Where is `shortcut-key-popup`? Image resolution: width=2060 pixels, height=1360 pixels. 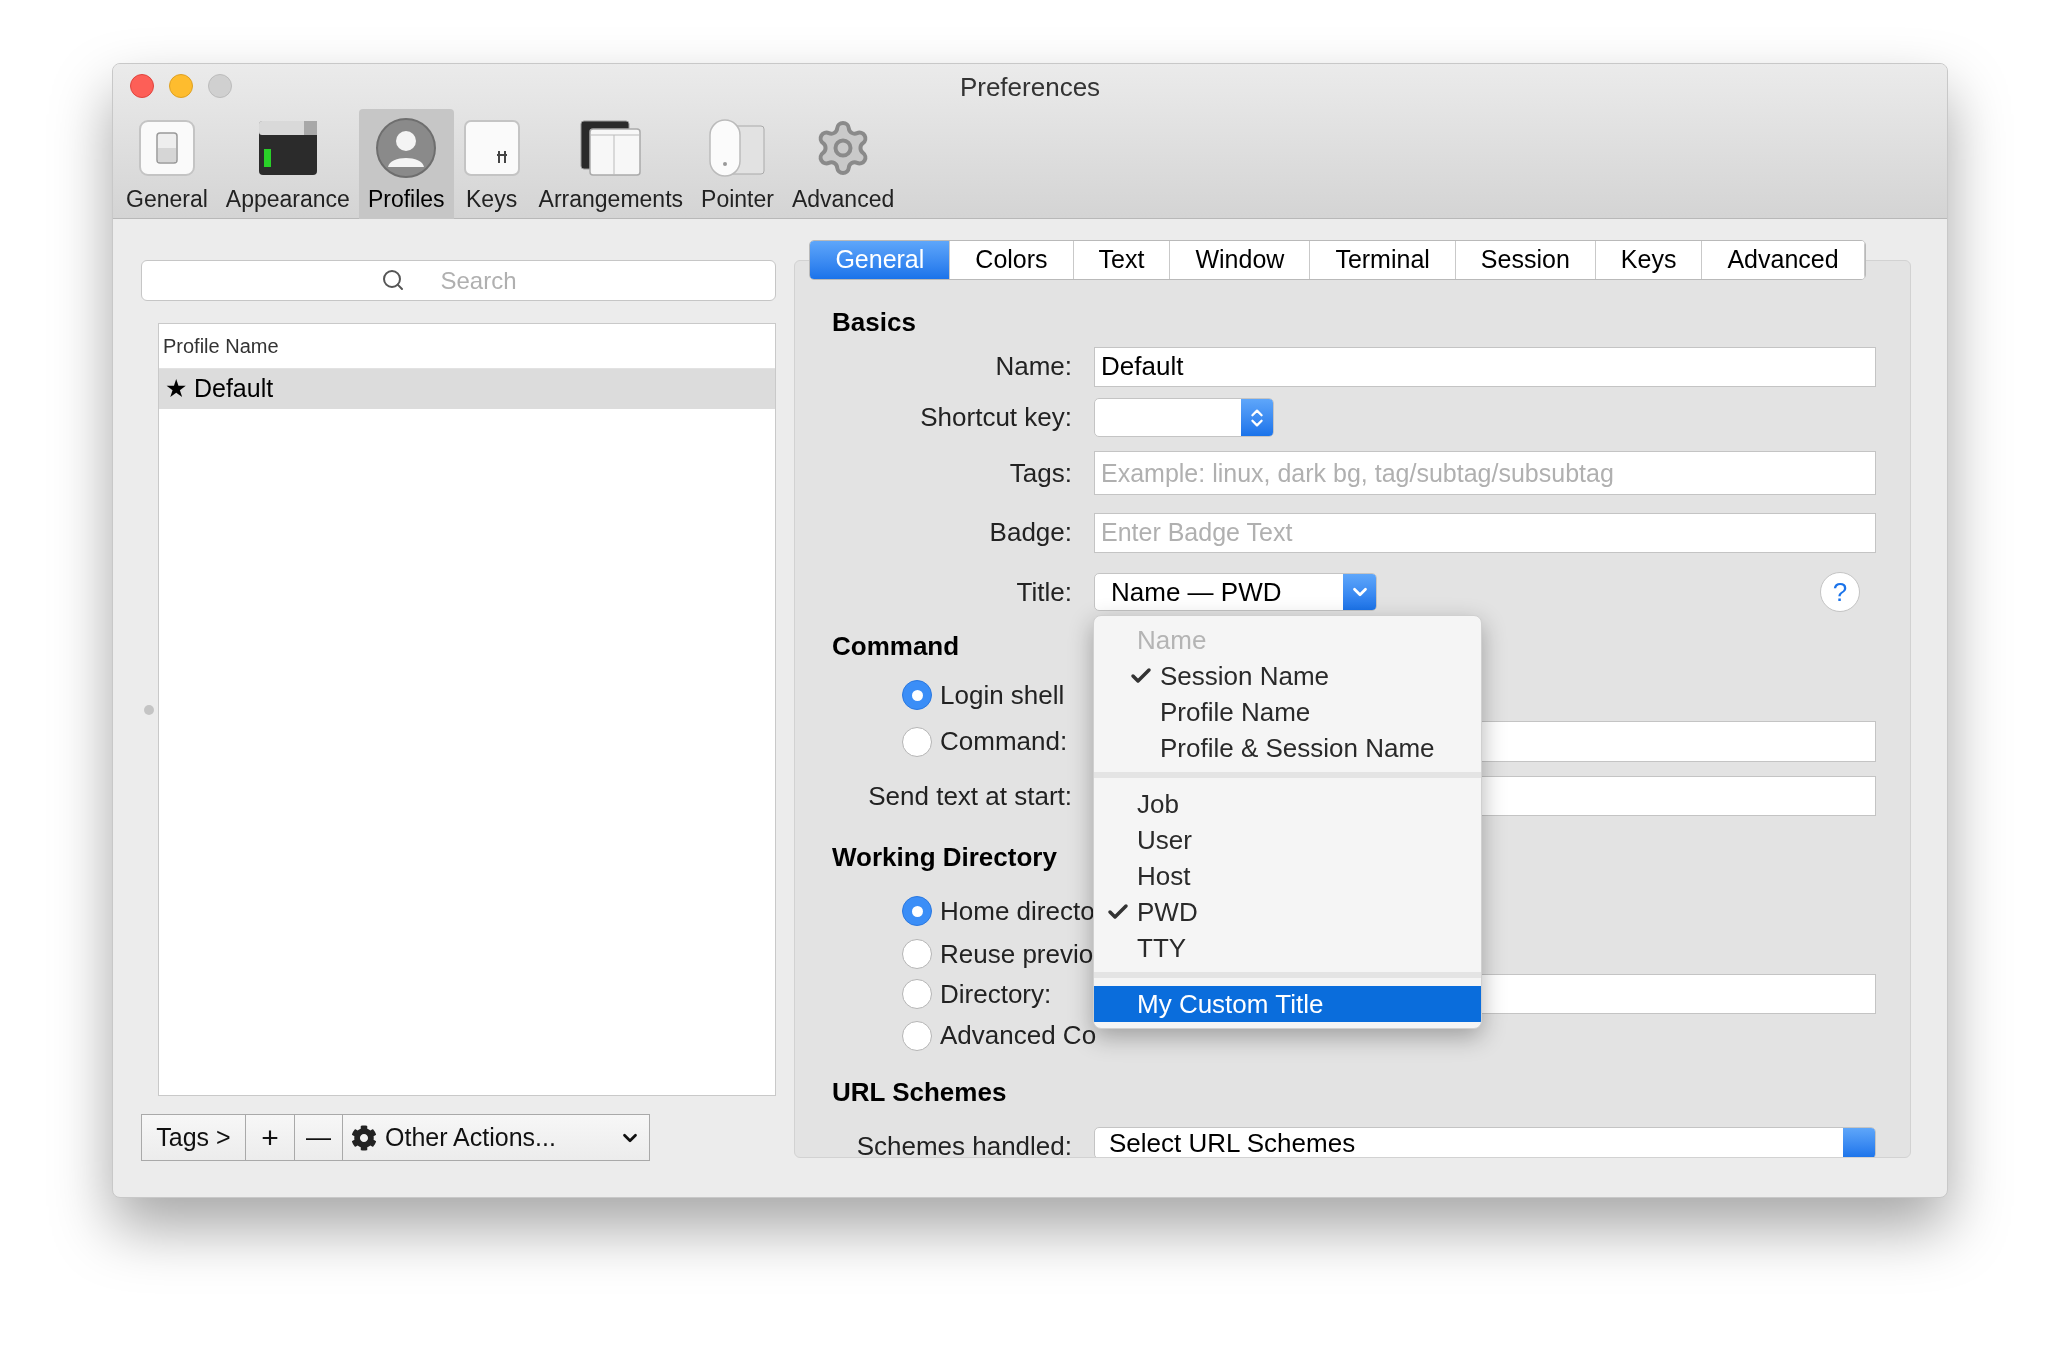 shortcut-key-popup is located at coordinates (1184, 417).